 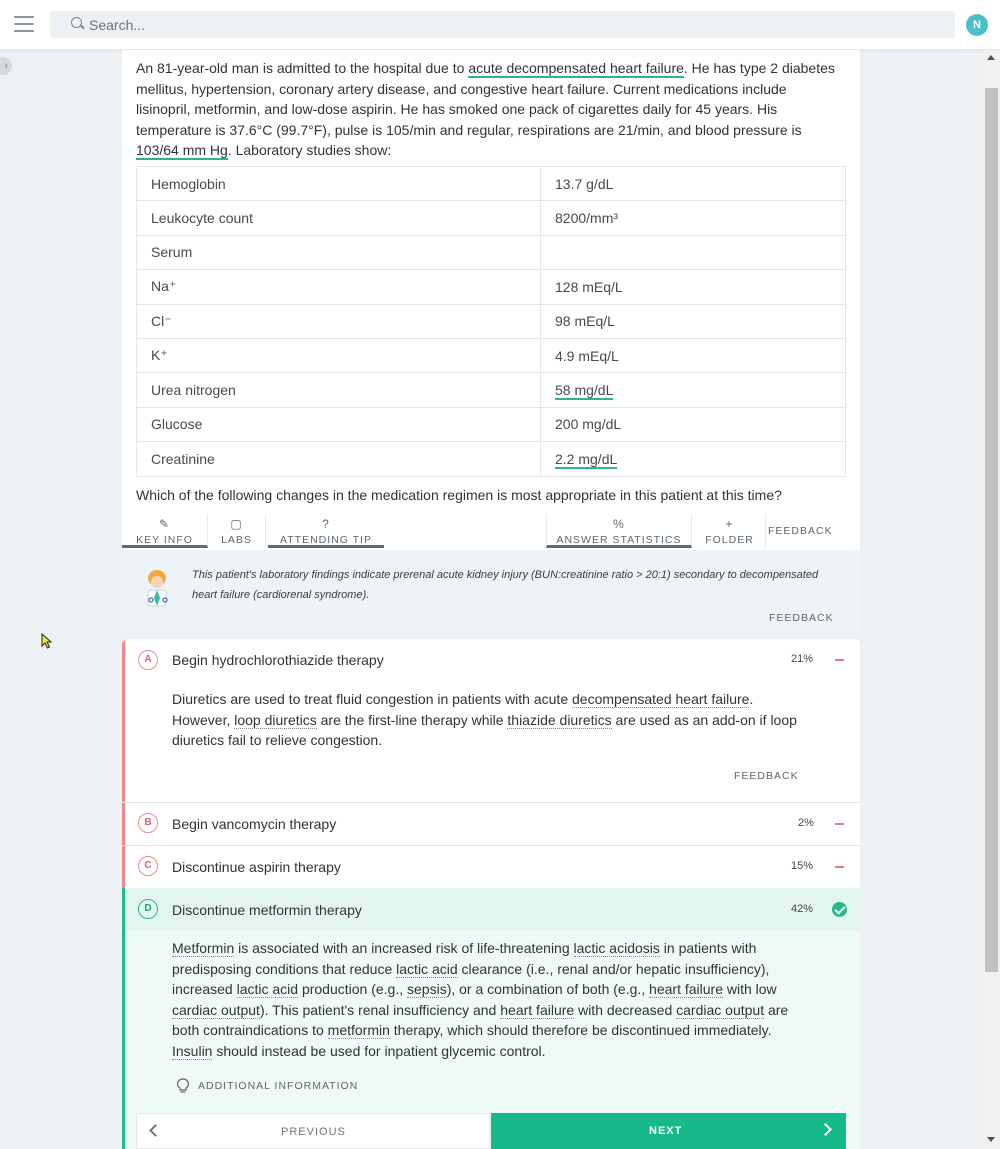 What do you see at coordinates (584, 183) in the screenshot?
I see `lab-value-text: 13.7 g/dL` at bounding box center [584, 183].